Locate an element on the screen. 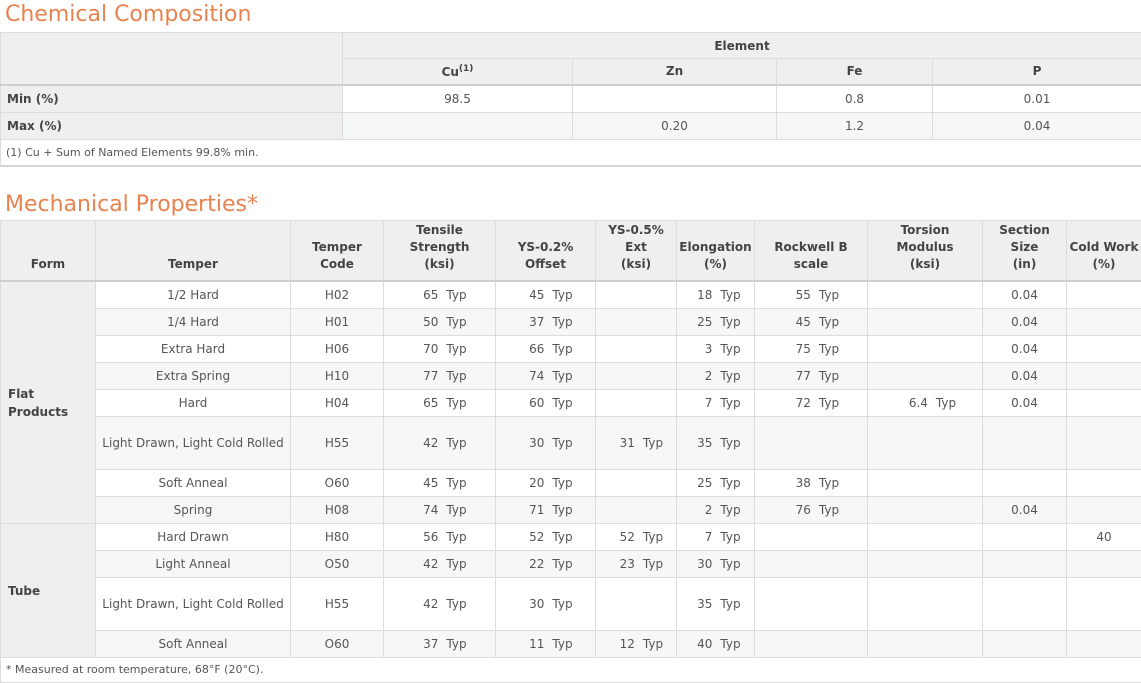 The height and width of the screenshot is (683, 1141). rockwell-value: 55 is located at coordinates (797, 295).